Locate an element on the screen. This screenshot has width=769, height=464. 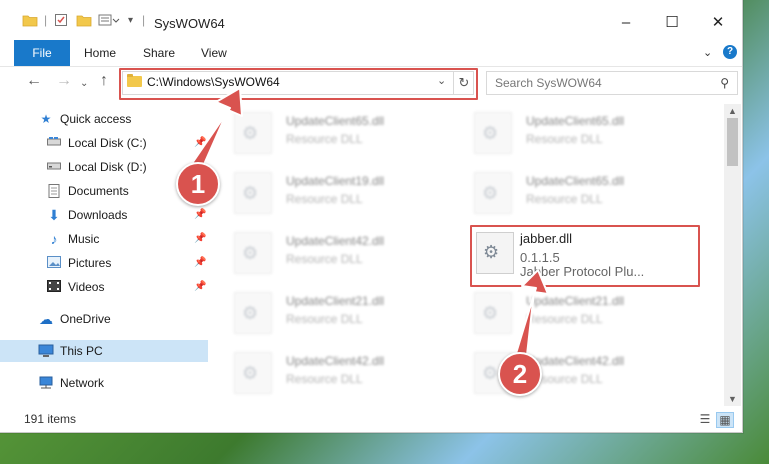
tab-view: View is located at coordinates (214, 53).